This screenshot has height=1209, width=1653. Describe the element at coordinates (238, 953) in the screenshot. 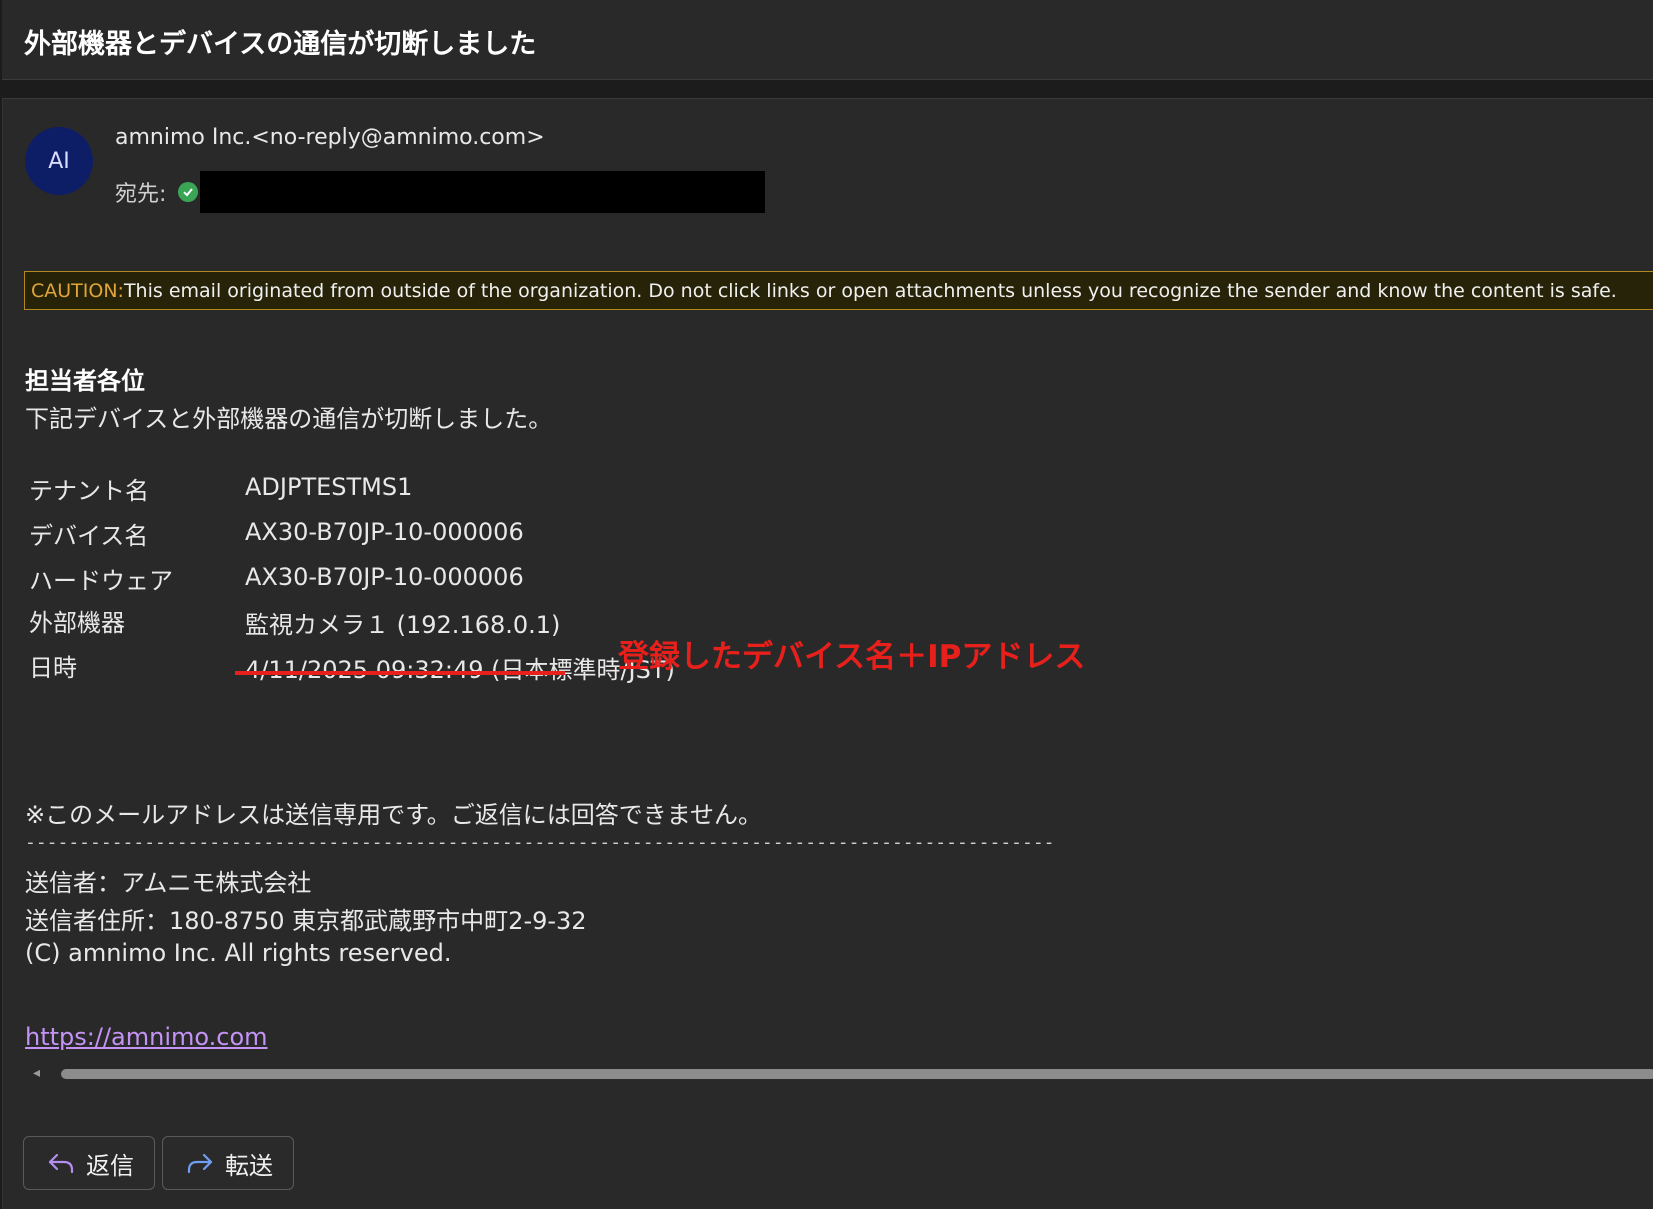

I see `footer-copyright: (C) amnimo Inc. All rights reserved.` at that location.